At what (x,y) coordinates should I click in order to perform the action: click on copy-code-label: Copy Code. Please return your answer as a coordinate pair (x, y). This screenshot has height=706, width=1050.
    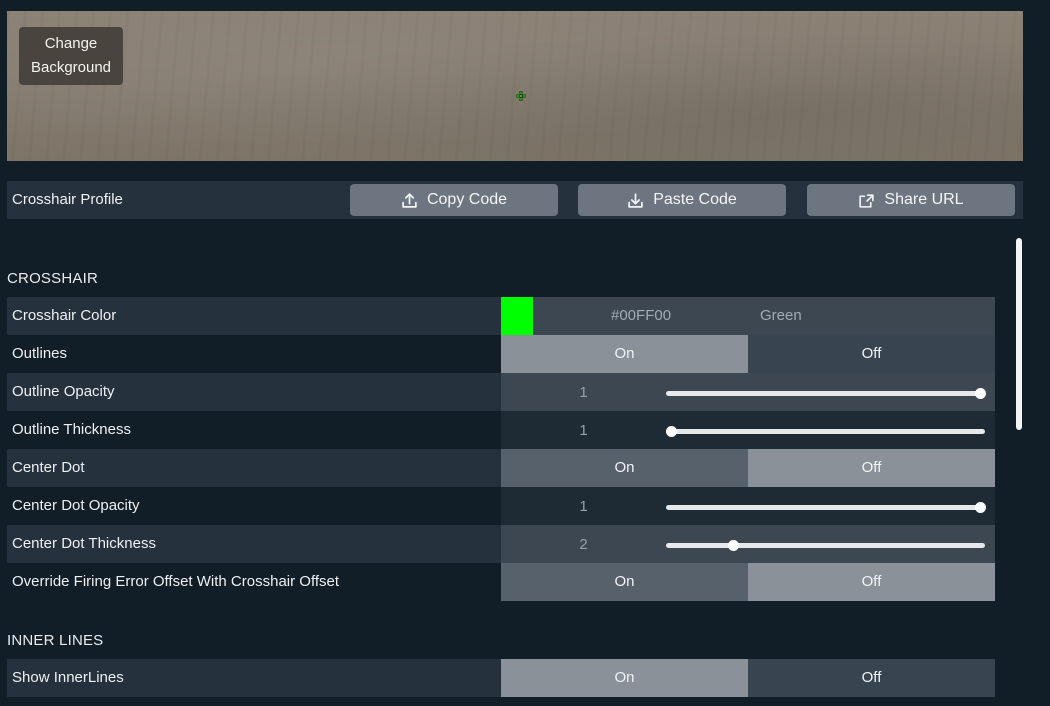
    Looking at the image, I should click on (467, 199).